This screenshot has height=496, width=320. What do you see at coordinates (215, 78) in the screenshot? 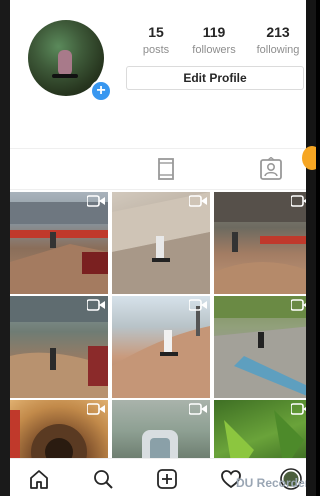
I see `edit-profile-button: Edit Profile` at bounding box center [215, 78].